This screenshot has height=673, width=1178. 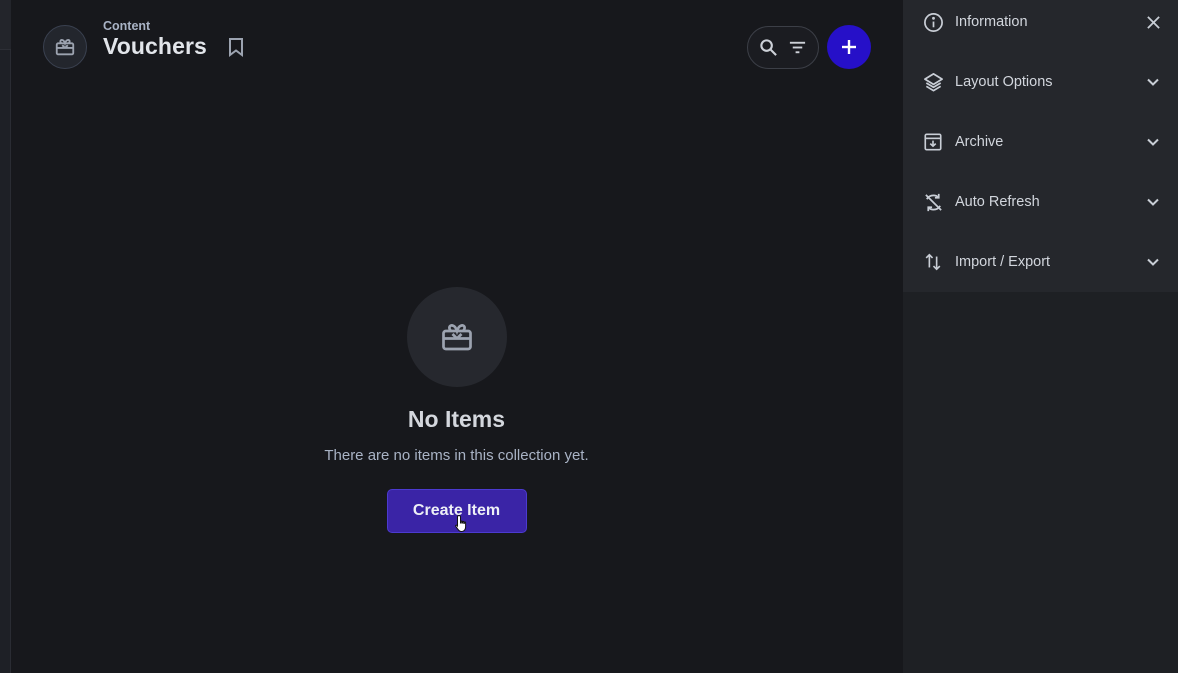 I want to click on bookmark-icon, so click(x=236, y=47).